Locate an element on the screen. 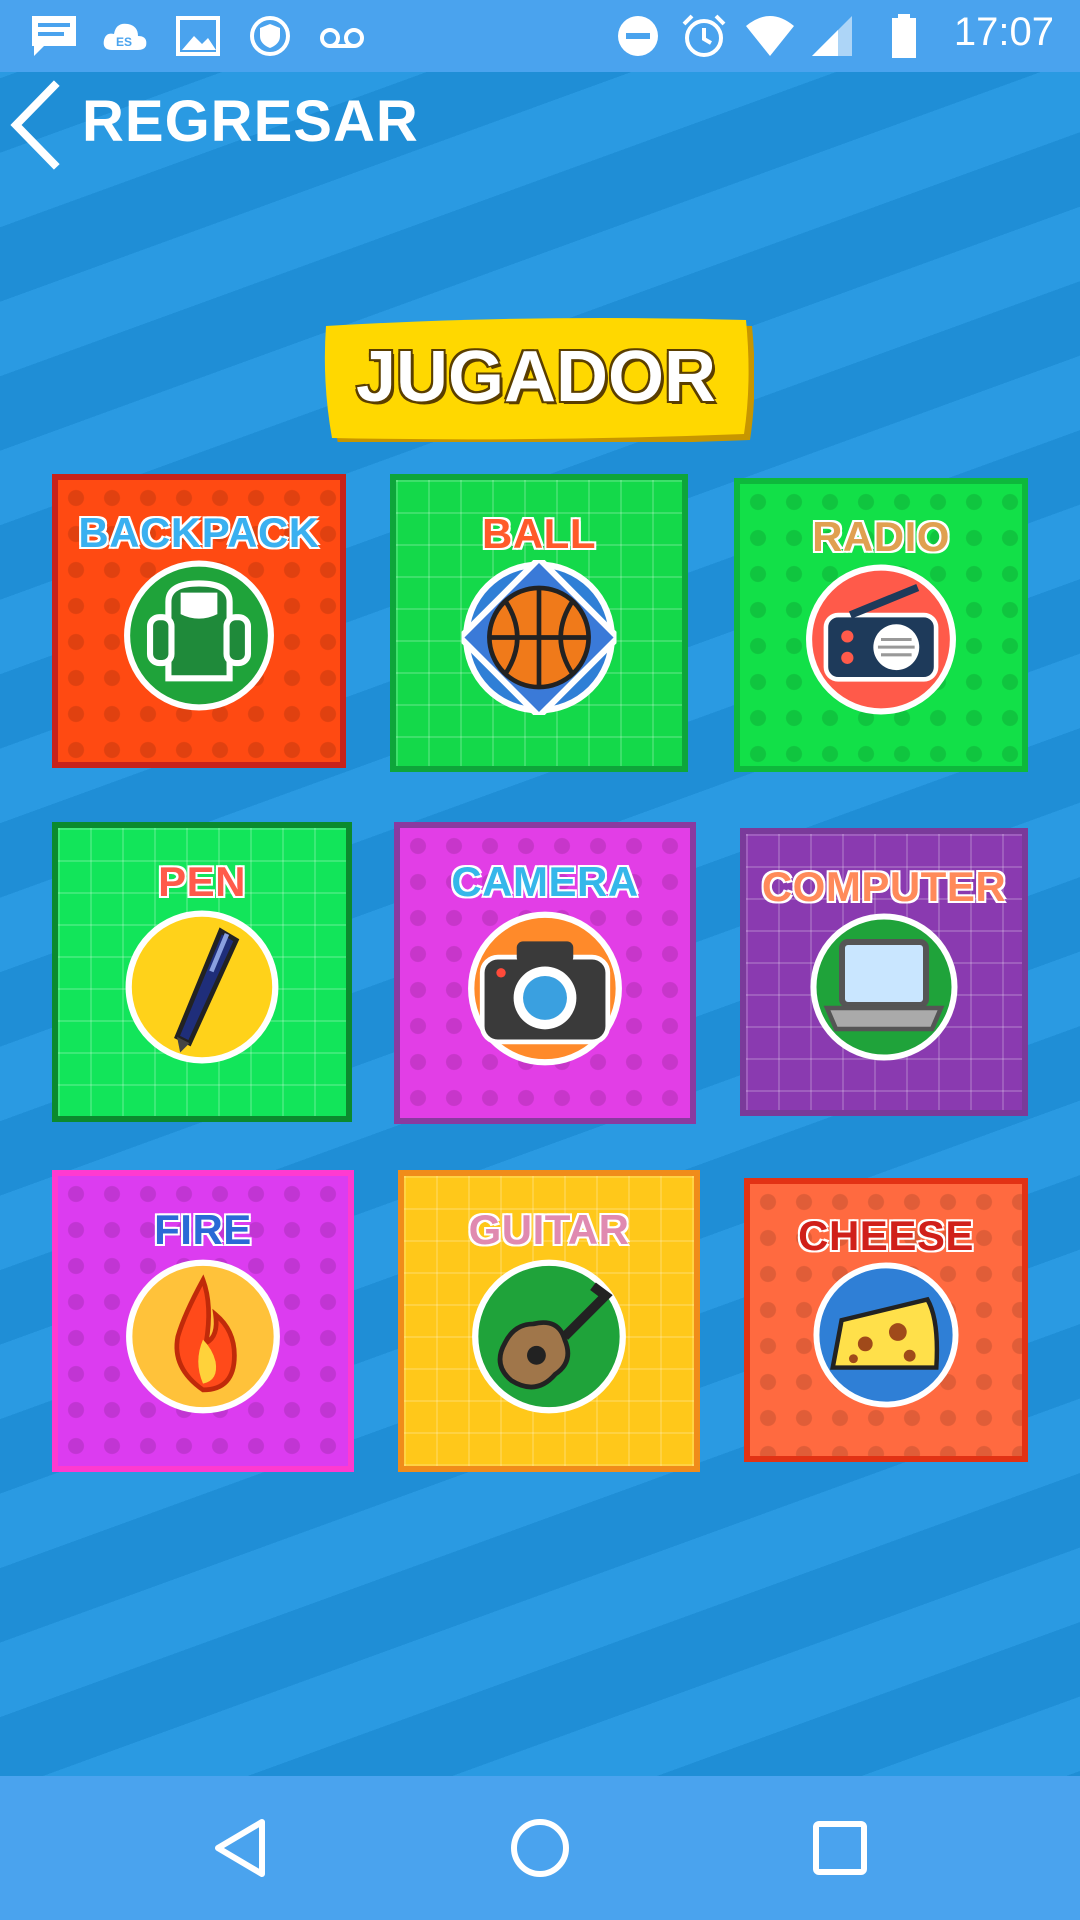 The height and width of the screenshot is (1920, 1080). tile-label: BALL is located at coordinates (539, 533).